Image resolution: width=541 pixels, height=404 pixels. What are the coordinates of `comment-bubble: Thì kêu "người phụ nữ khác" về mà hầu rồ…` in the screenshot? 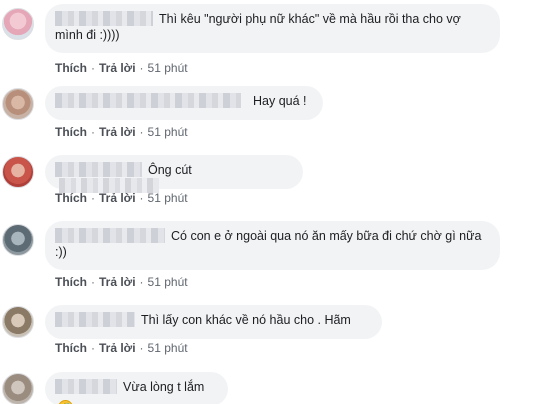 It's located at (272, 28).